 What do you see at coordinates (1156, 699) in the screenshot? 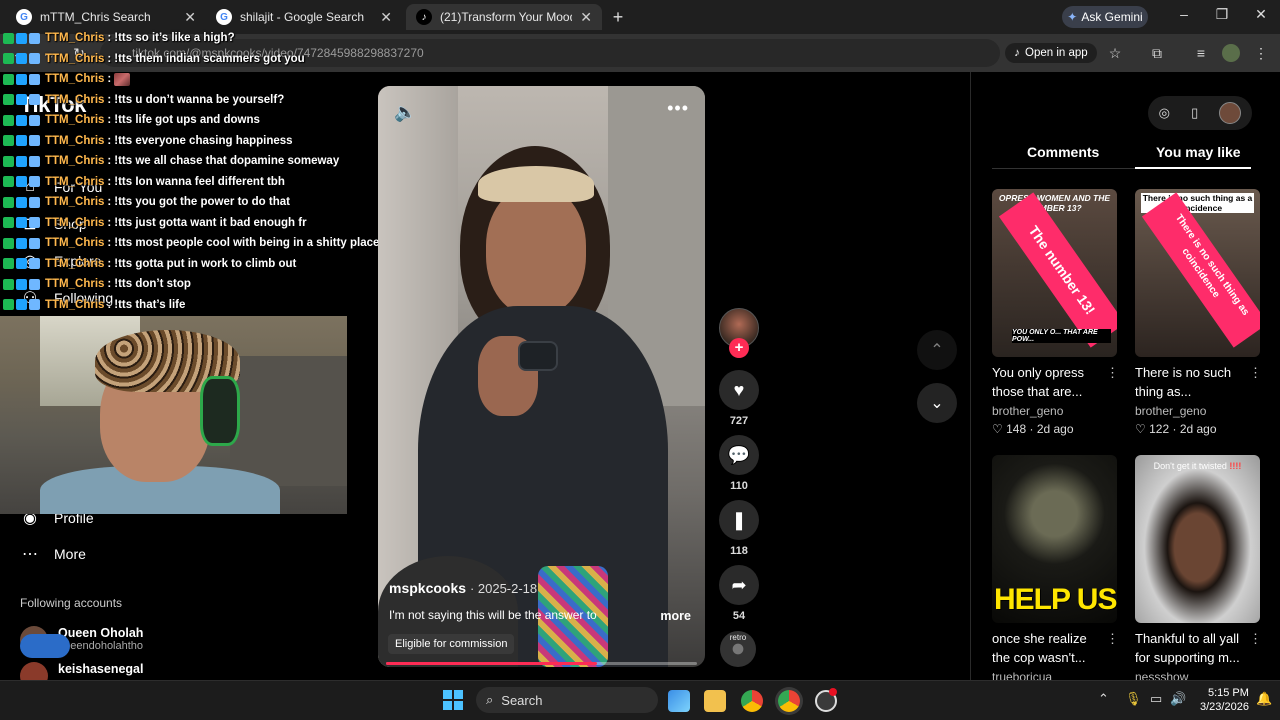
I see `network-icon: ▭` at bounding box center [1156, 699].